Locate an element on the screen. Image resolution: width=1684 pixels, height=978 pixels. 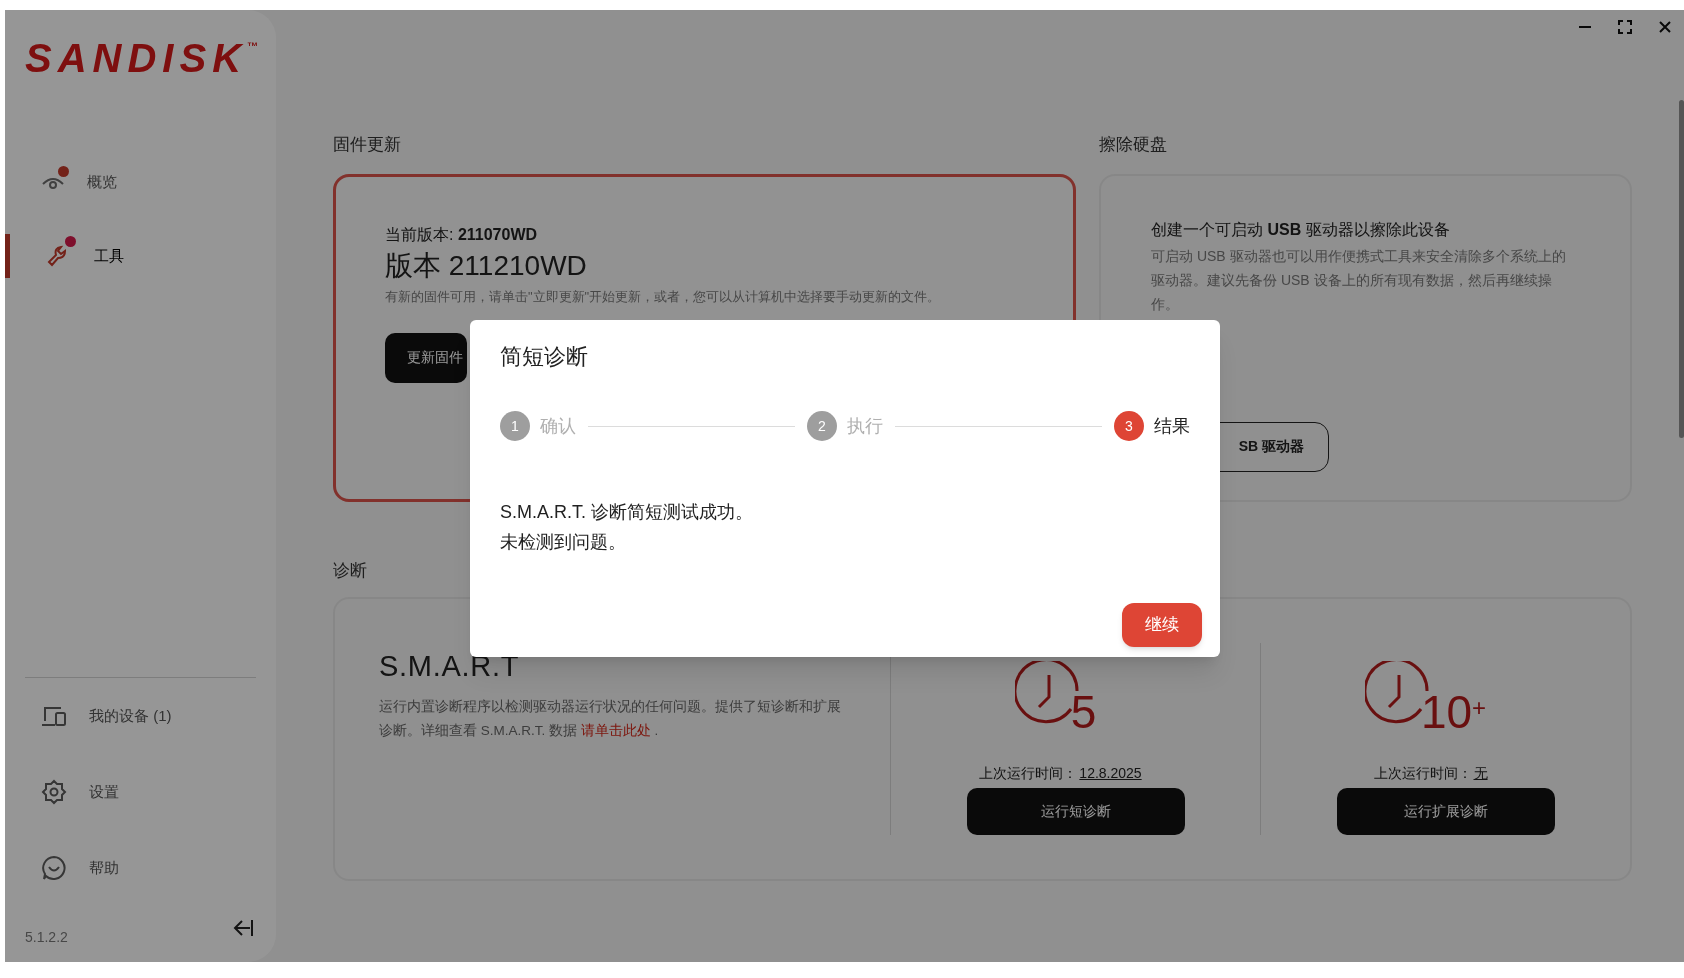
section-heading: 擦除硬盘 is located at coordinates (1133, 145).